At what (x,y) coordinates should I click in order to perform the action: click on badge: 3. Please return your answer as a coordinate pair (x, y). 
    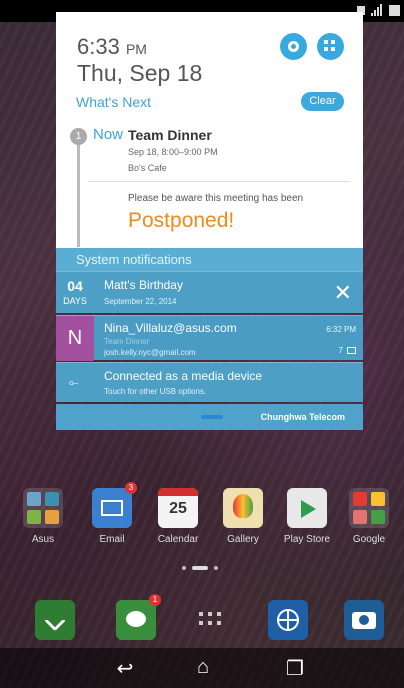
    Looking at the image, I should click on (131, 488).